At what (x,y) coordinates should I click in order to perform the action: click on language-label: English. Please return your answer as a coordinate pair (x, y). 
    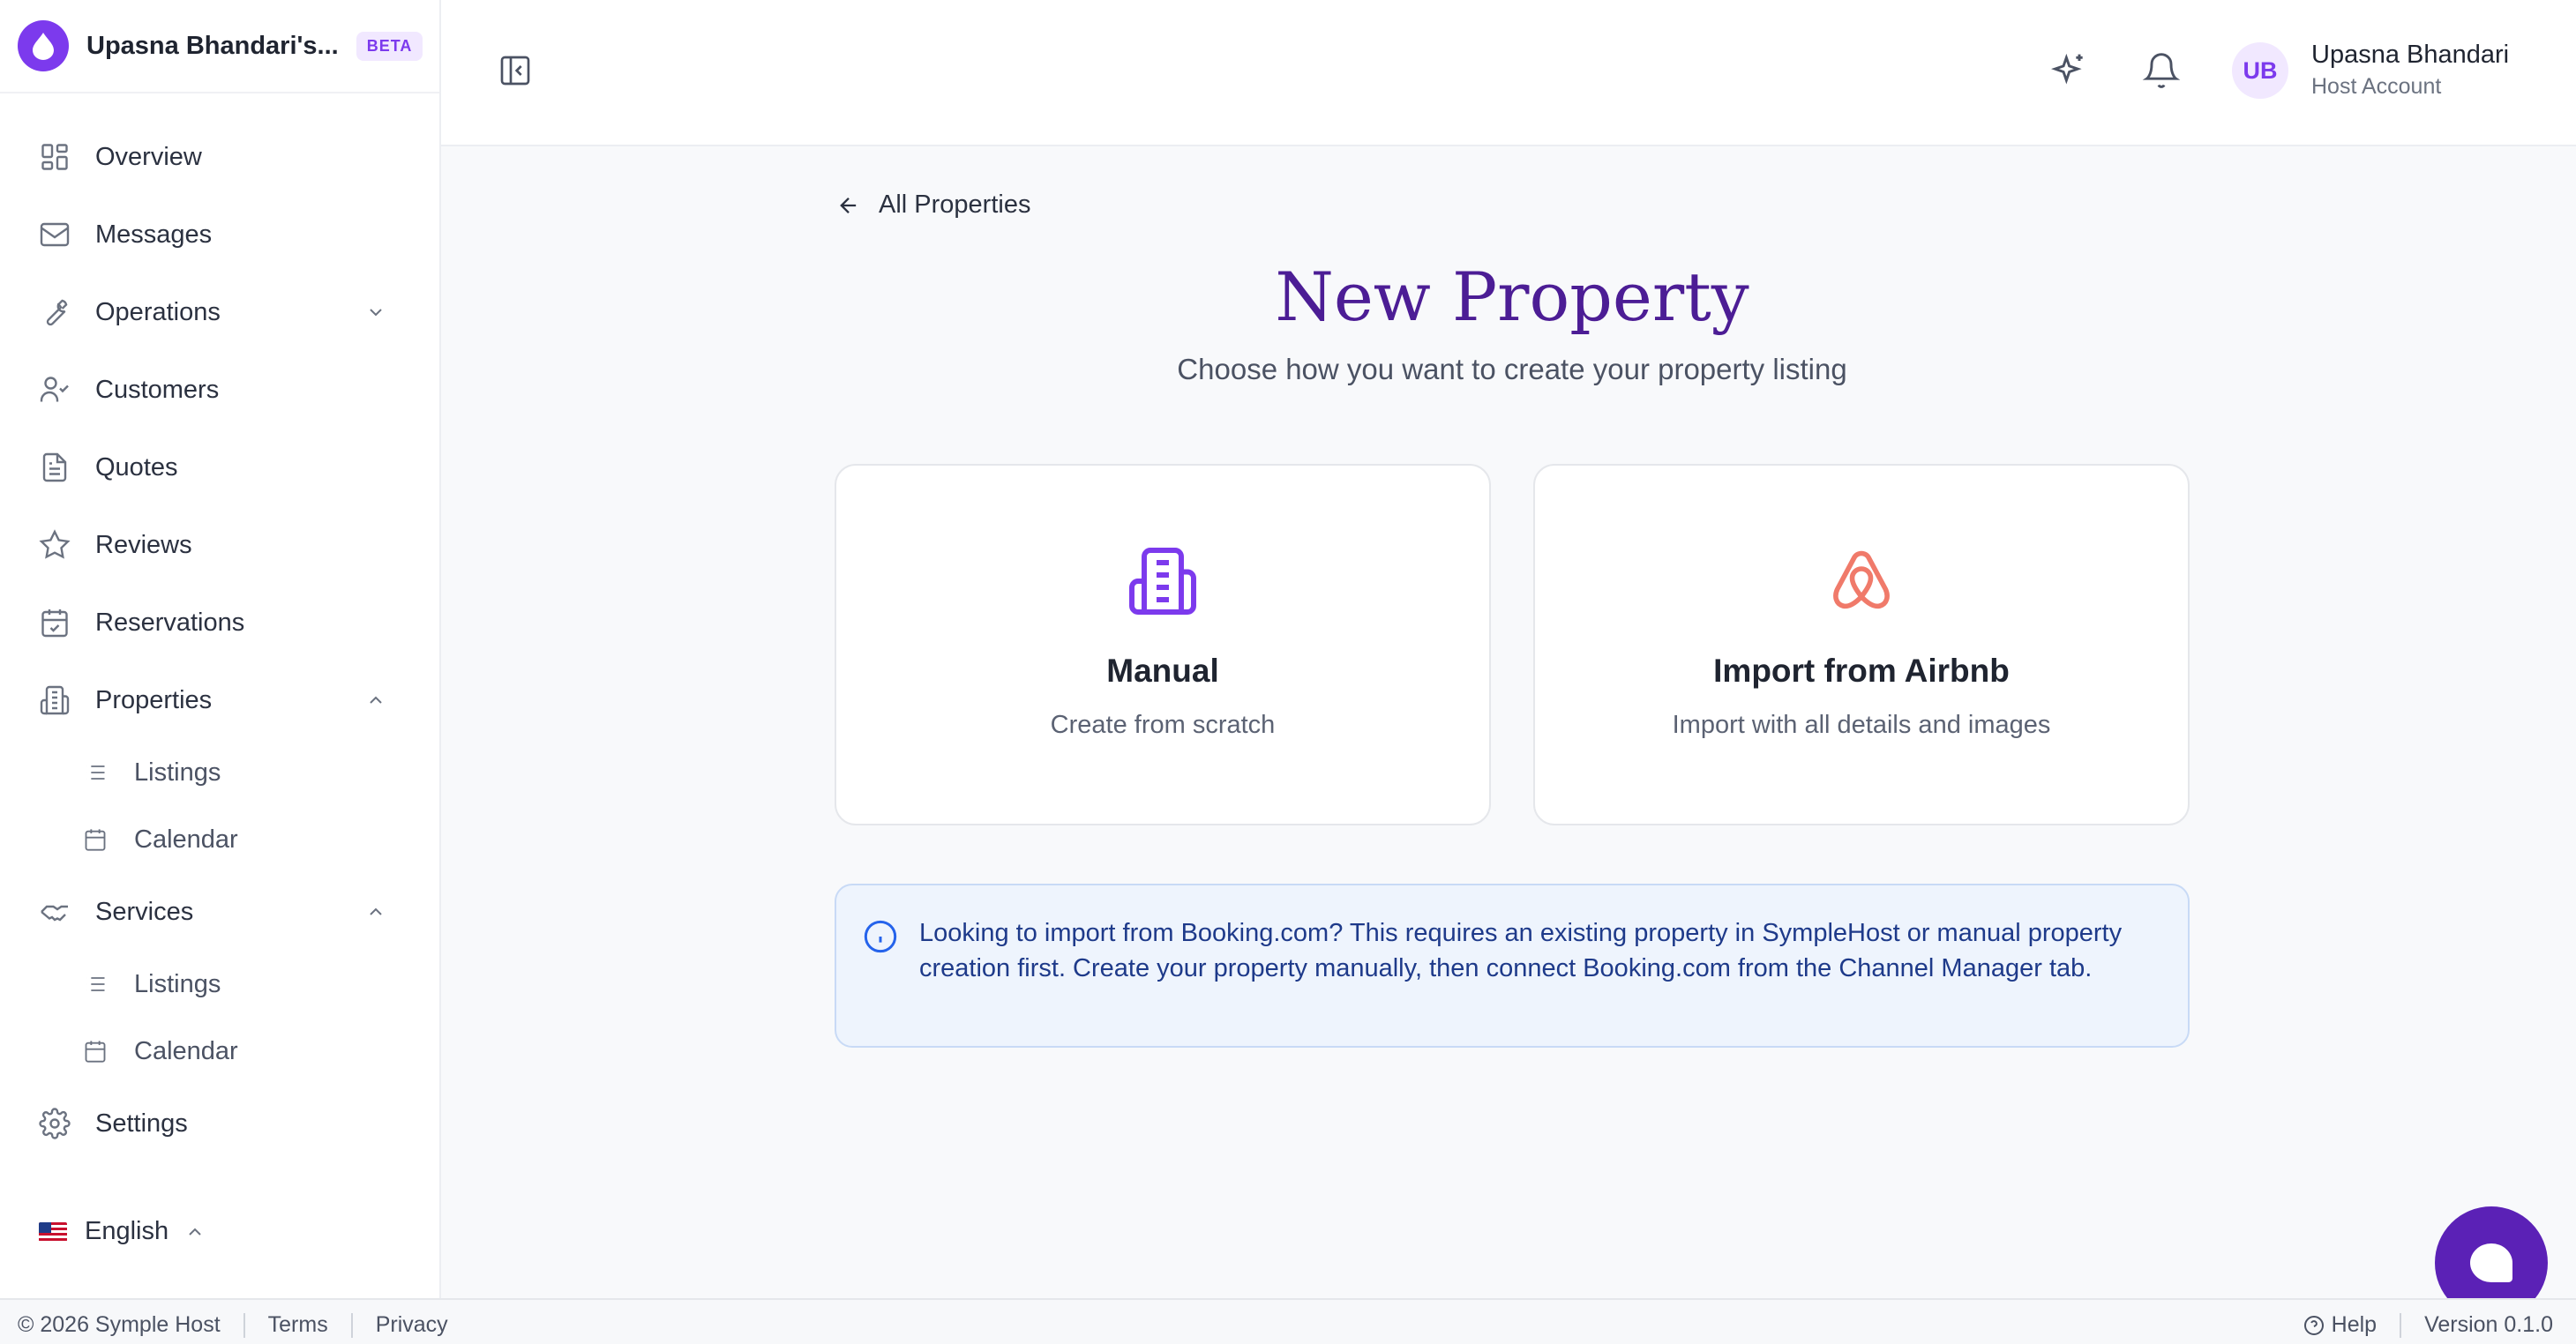
    Looking at the image, I should click on (127, 1231).